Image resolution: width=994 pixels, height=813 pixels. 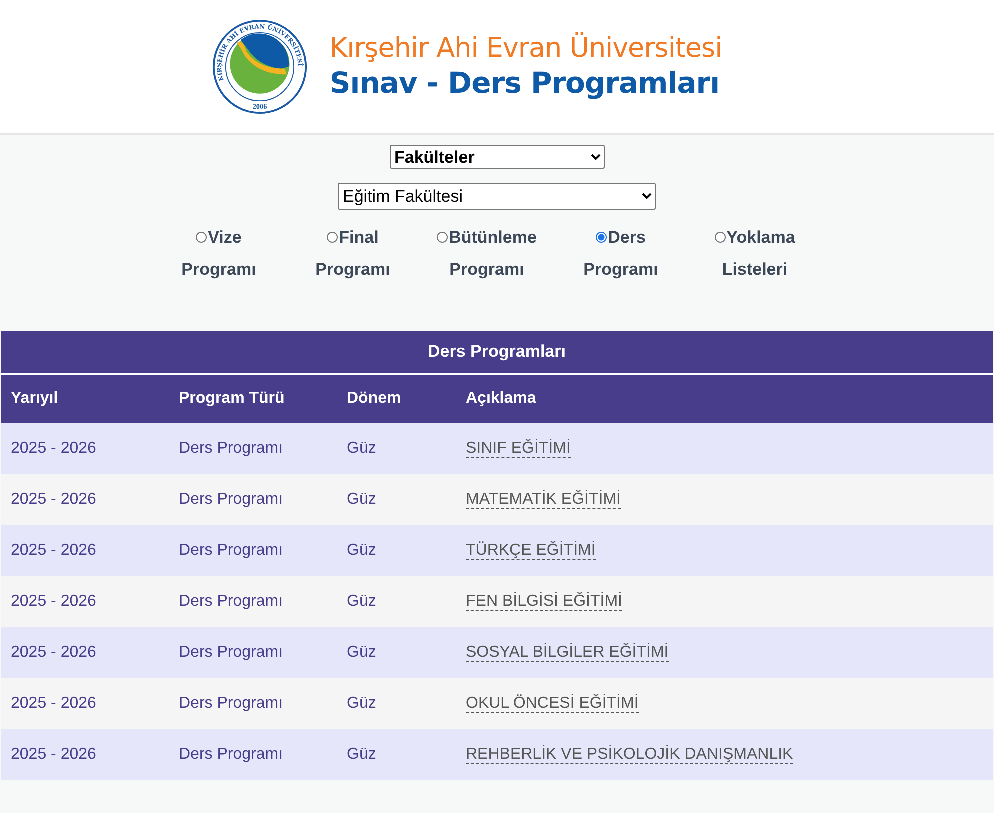 I want to click on page-title: Sınav - Ders Programları, so click(x=525, y=82).